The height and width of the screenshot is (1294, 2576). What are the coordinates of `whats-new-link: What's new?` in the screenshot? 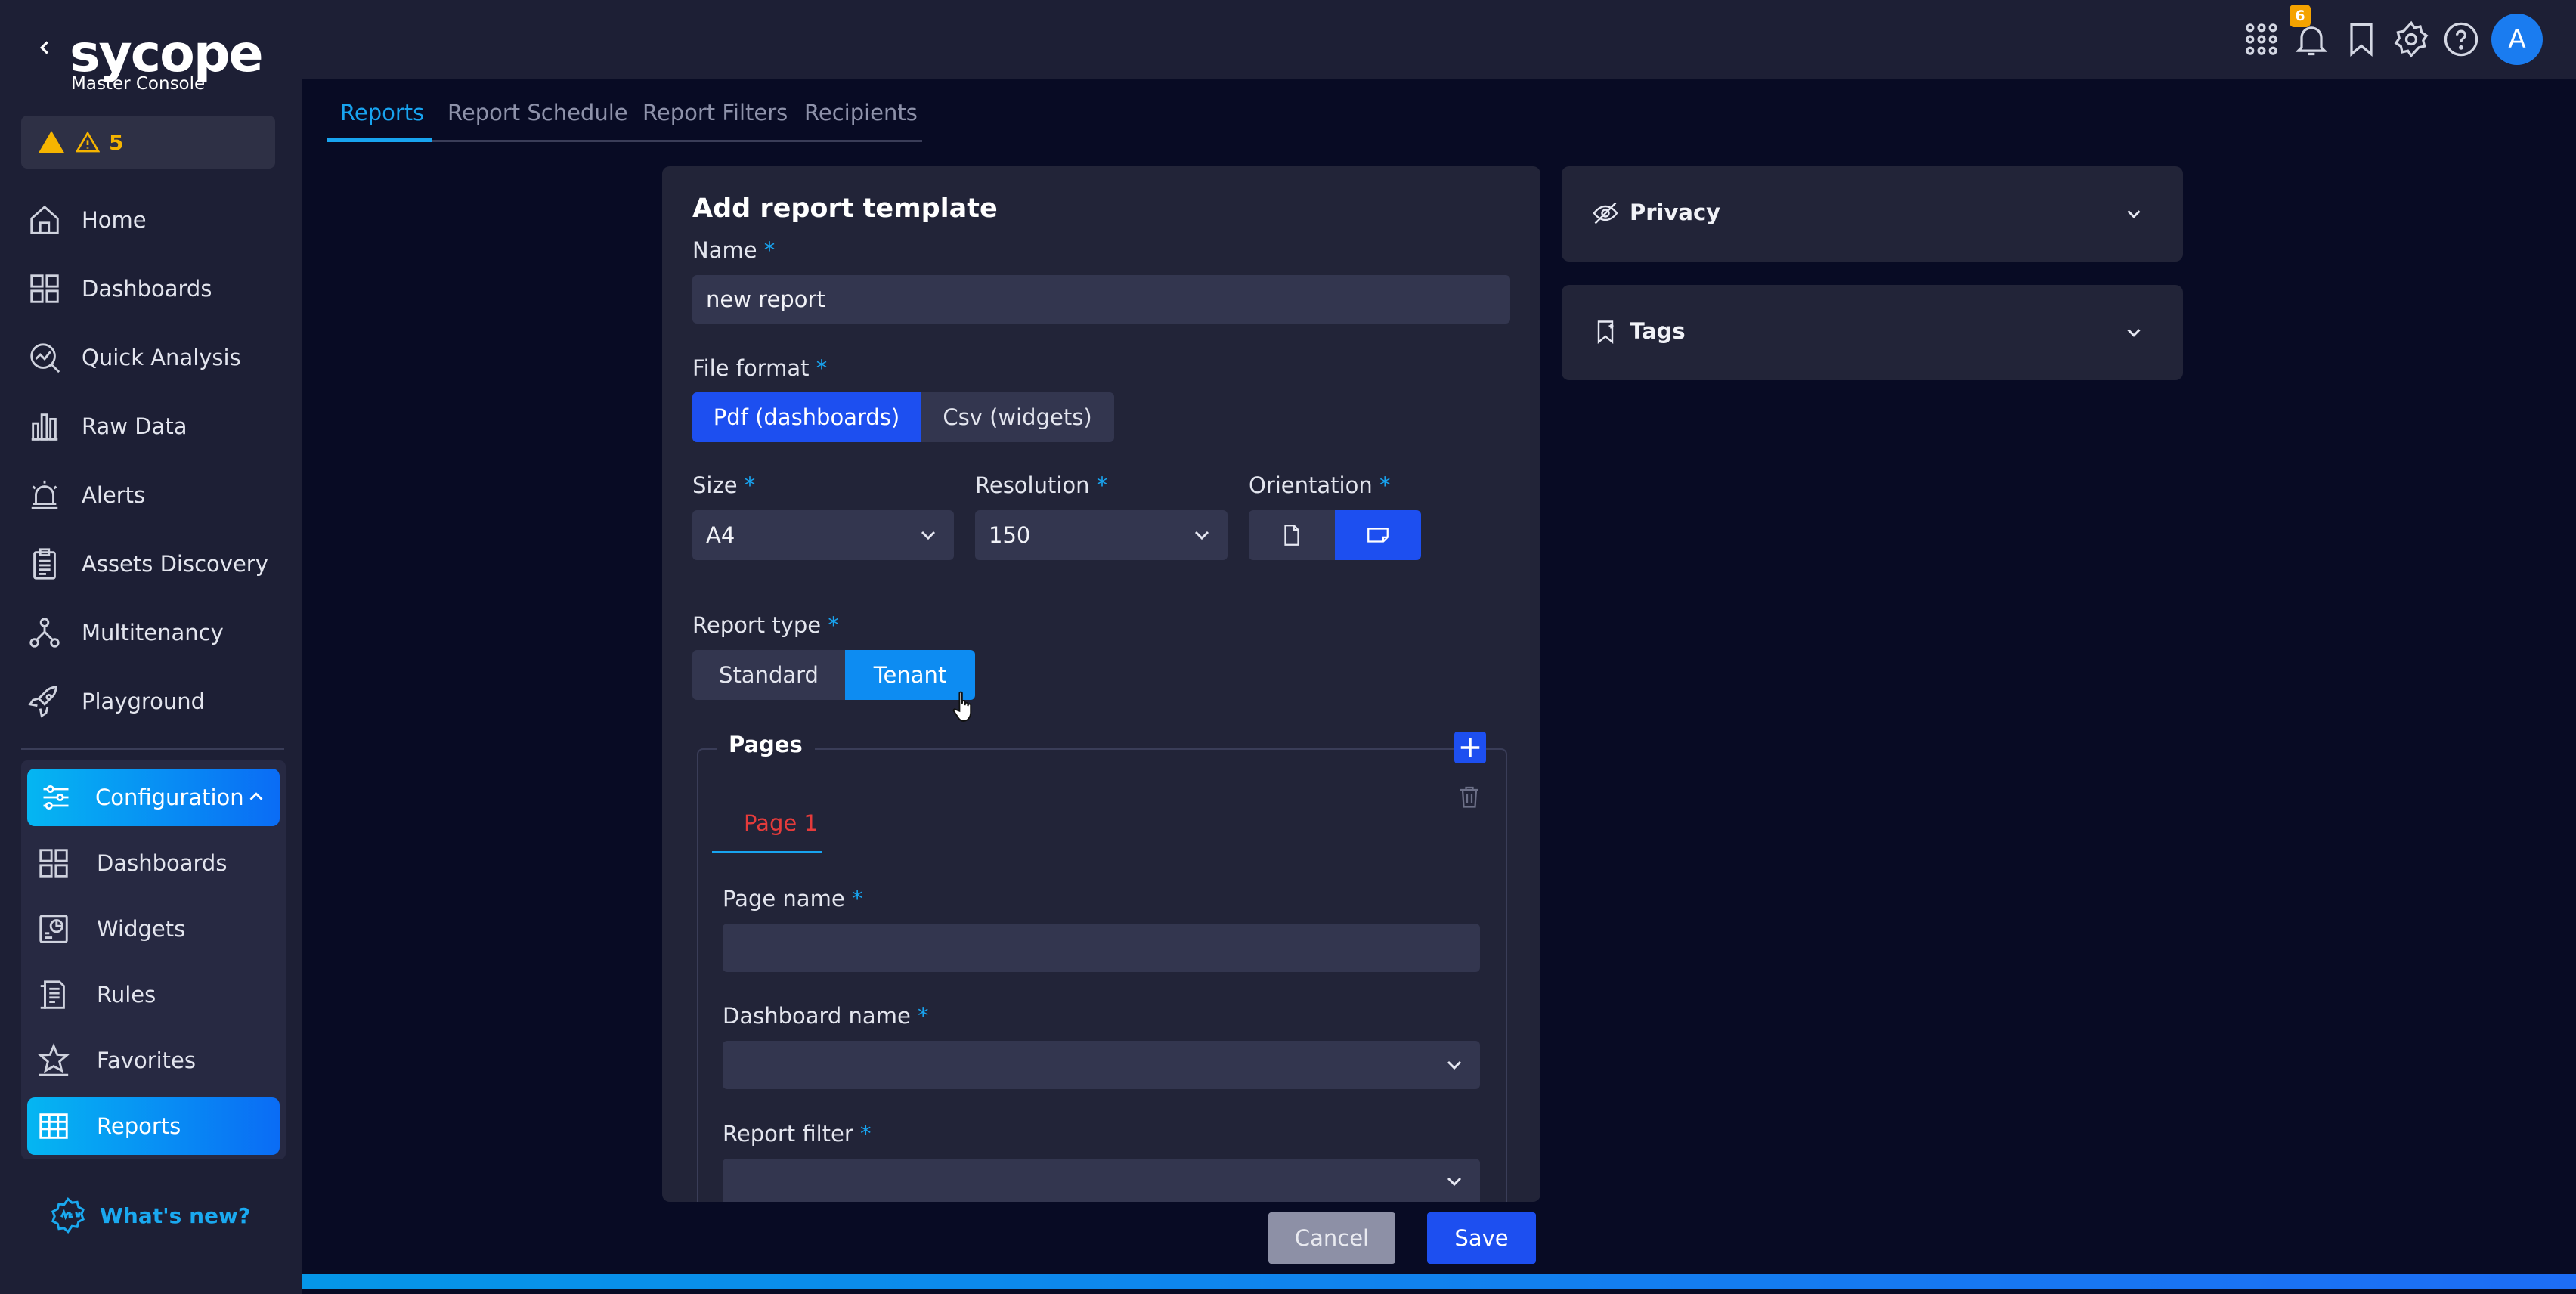 It's located at (149, 1215).